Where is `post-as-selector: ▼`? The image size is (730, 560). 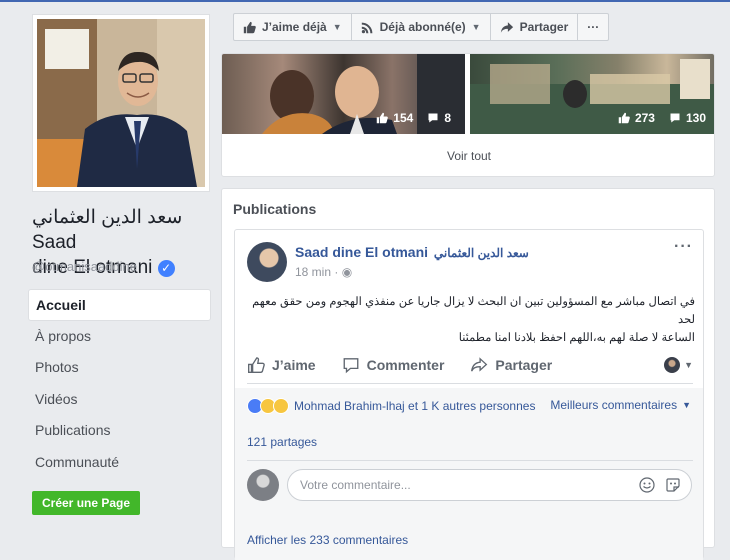 post-as-selector: ▼ is located at coordinates (678, 364).